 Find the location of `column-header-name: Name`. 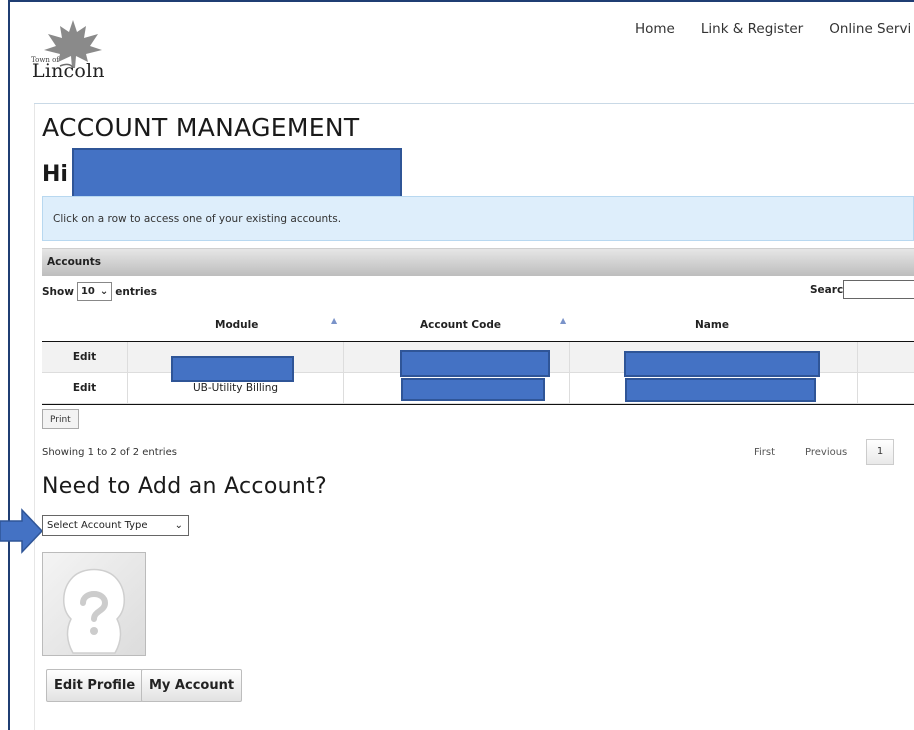

column-header-name: Name is located at coordinates (712, 325).